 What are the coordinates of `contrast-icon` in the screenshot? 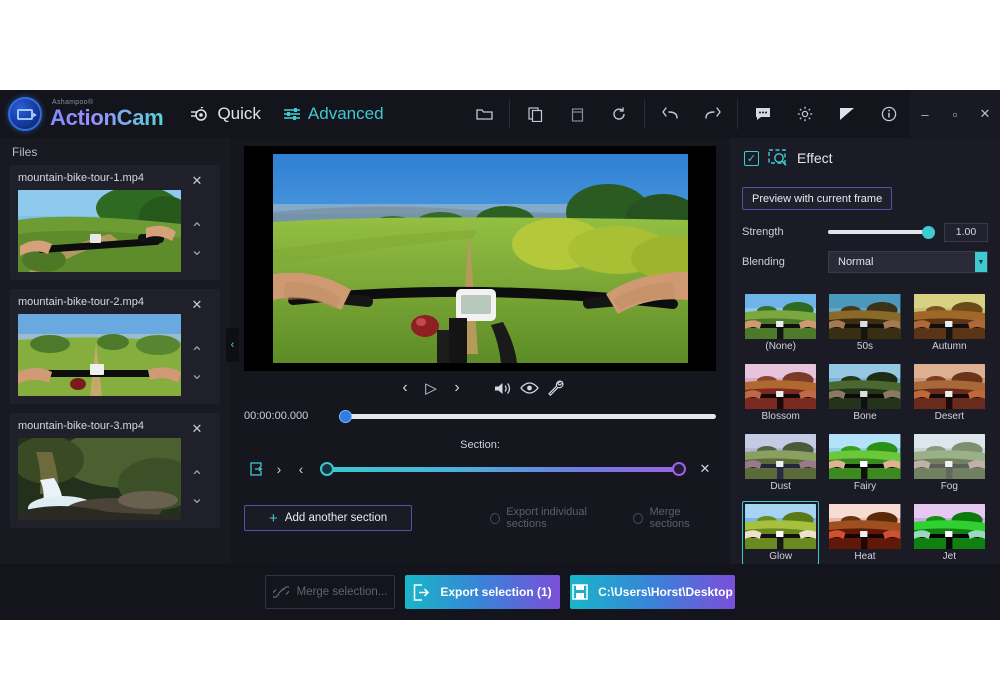 It's located at (847, 114).